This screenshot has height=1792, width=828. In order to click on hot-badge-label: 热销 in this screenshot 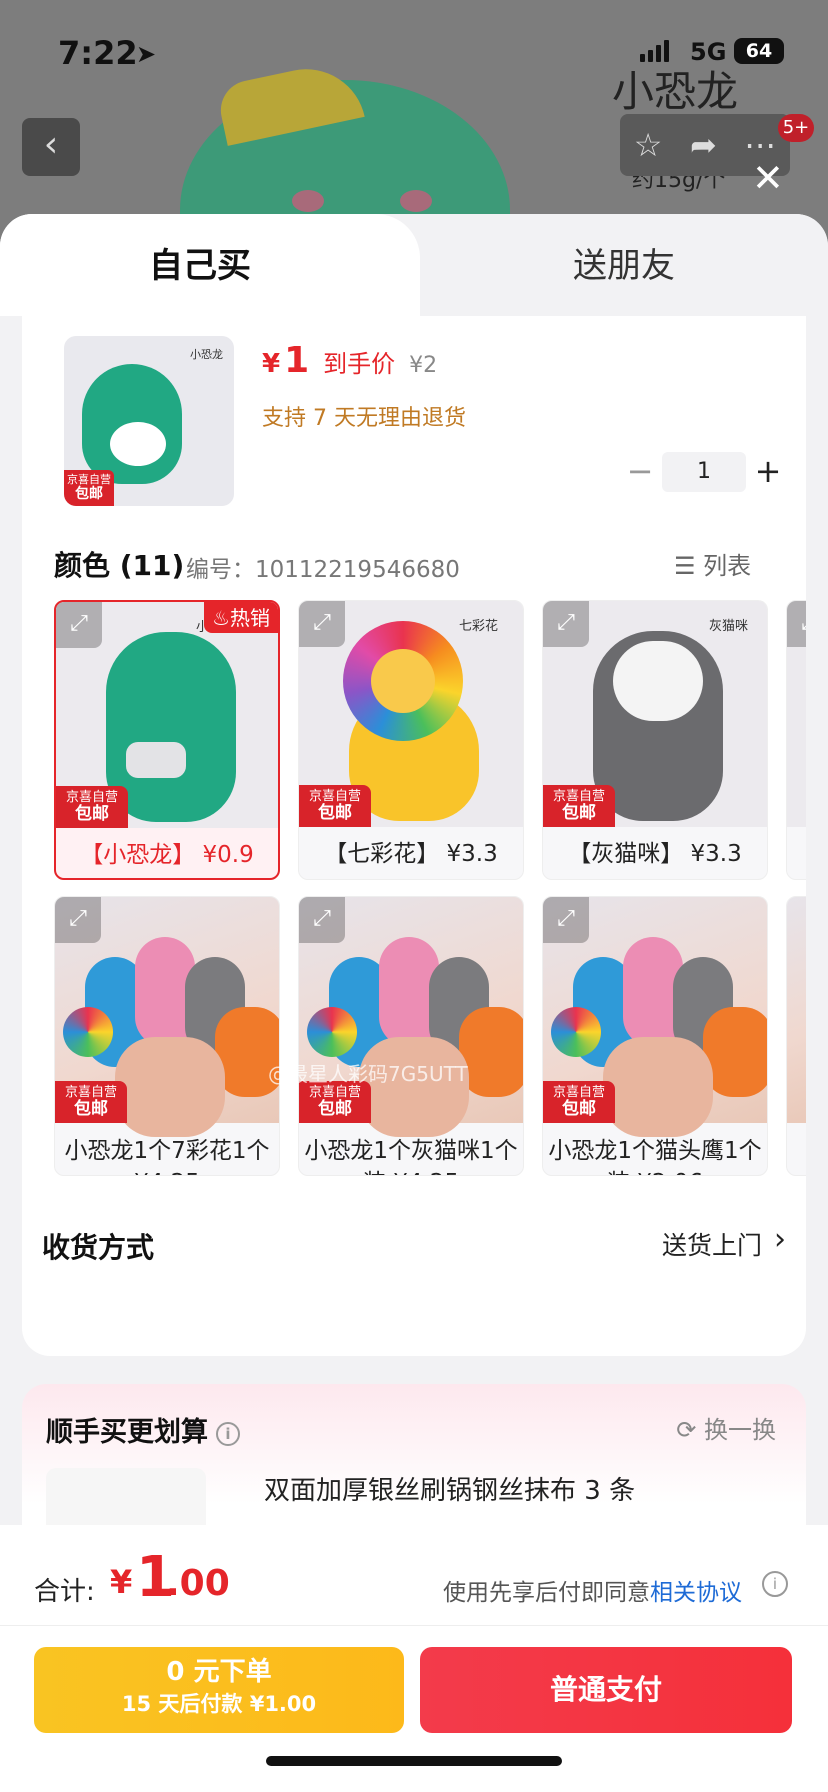, I will do `click(250, 618)`.